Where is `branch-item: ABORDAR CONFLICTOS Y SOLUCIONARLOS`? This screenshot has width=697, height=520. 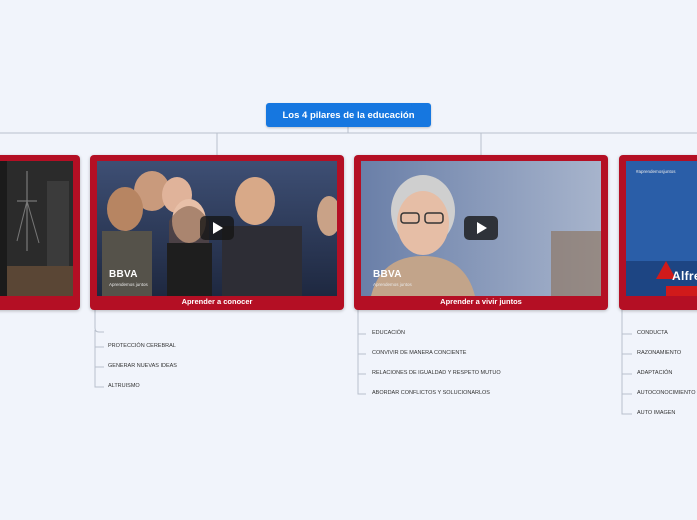 branch-item: ABORDAR CONFLICTOS Y SOLUCIONARLOS is located at coordinates (431, 393).